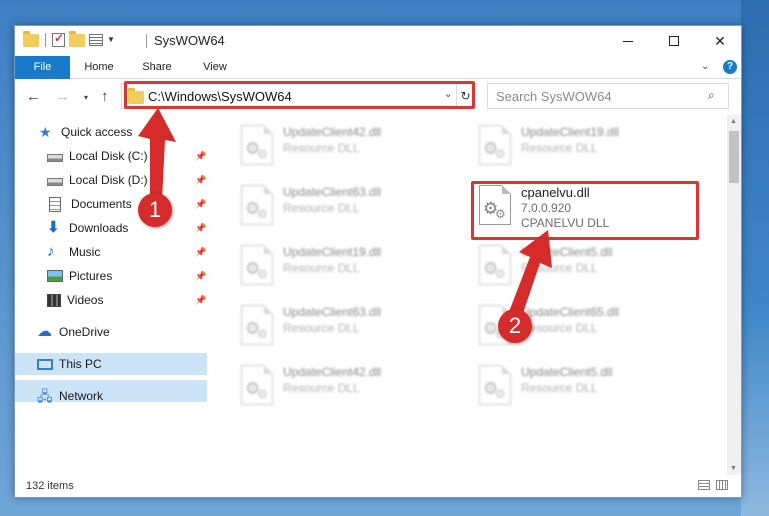  I want to click on maximize-button, so click(674, 41).